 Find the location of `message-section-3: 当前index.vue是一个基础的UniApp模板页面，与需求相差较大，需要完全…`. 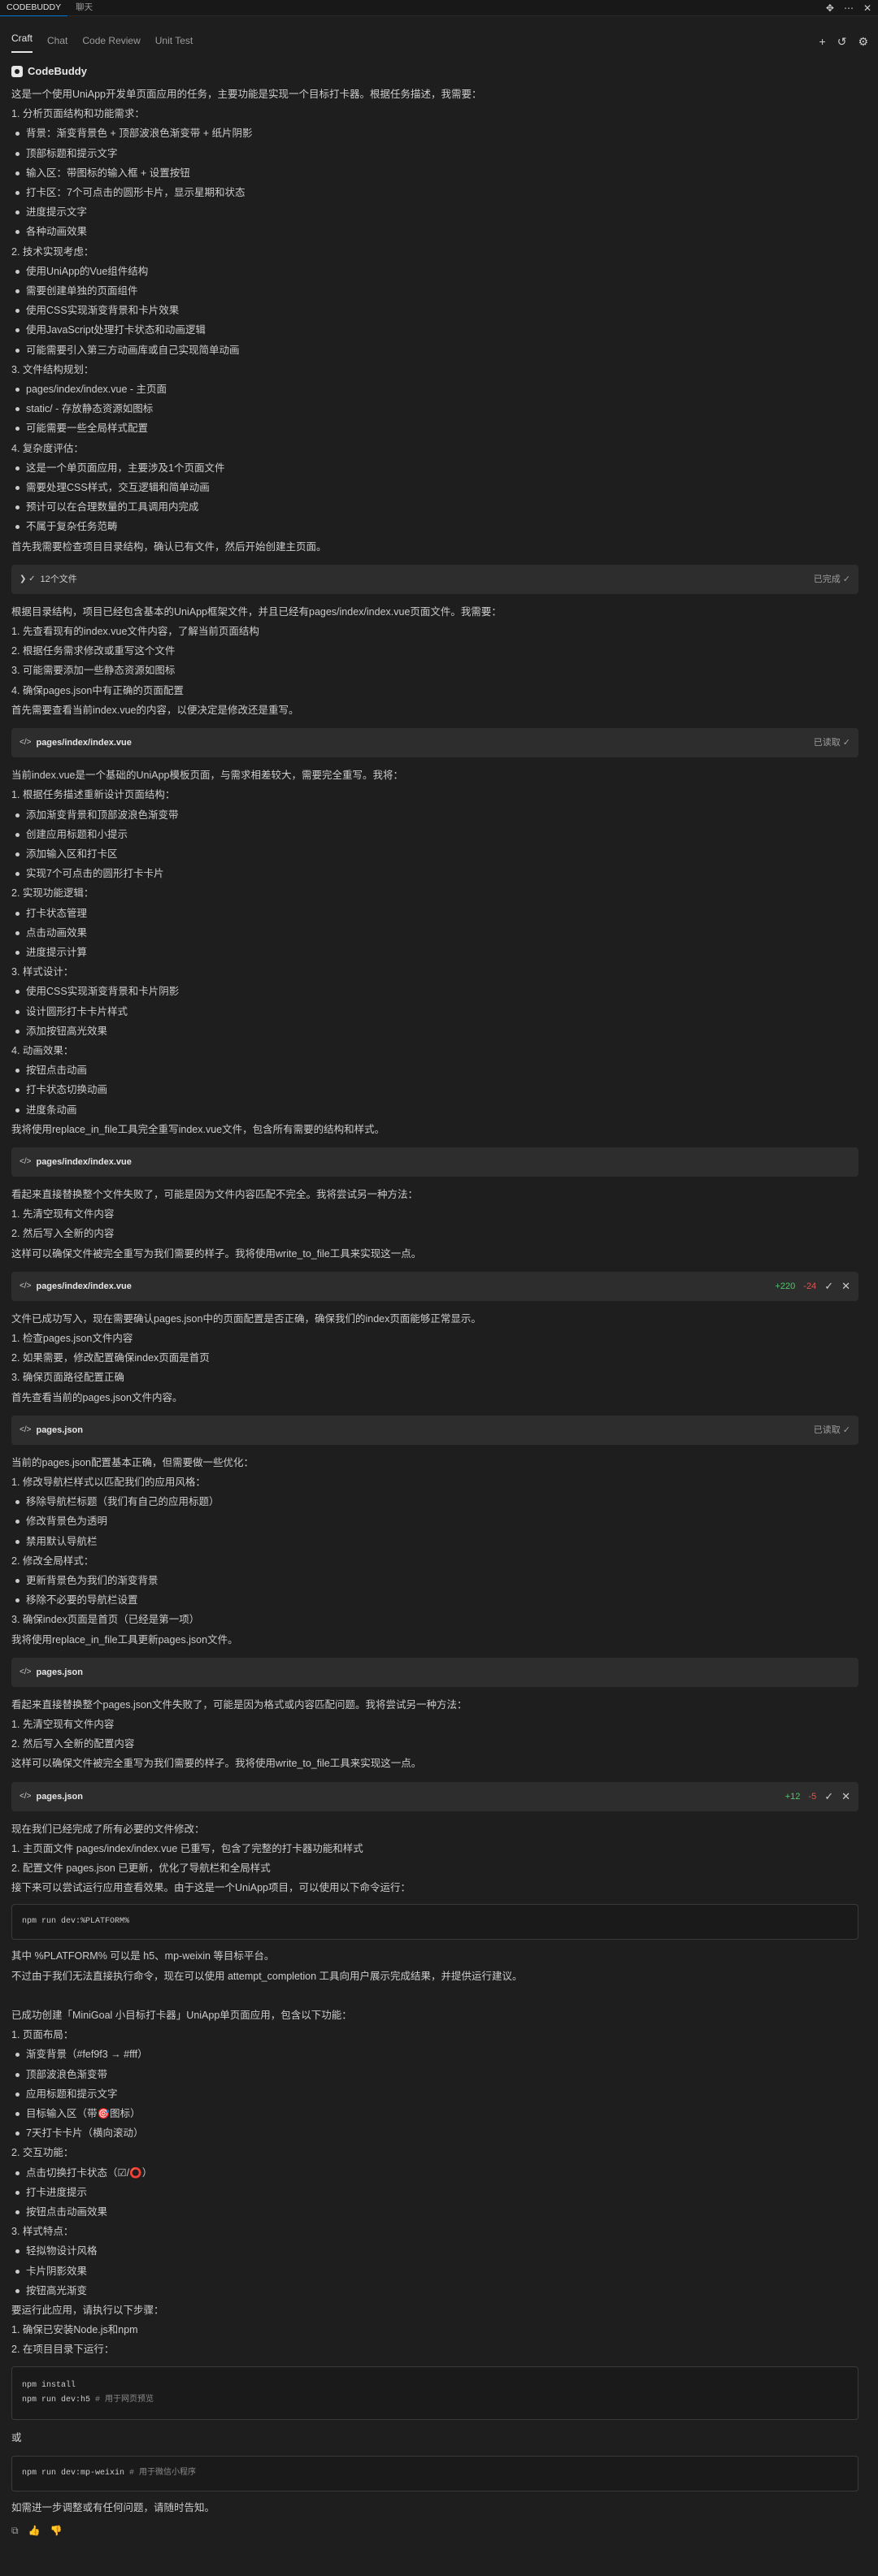

message-section-3: 当前index.vue是一个基础的UniApp模板页面，与需求相差较大，需要完全… is located at coordinates (435, 952).